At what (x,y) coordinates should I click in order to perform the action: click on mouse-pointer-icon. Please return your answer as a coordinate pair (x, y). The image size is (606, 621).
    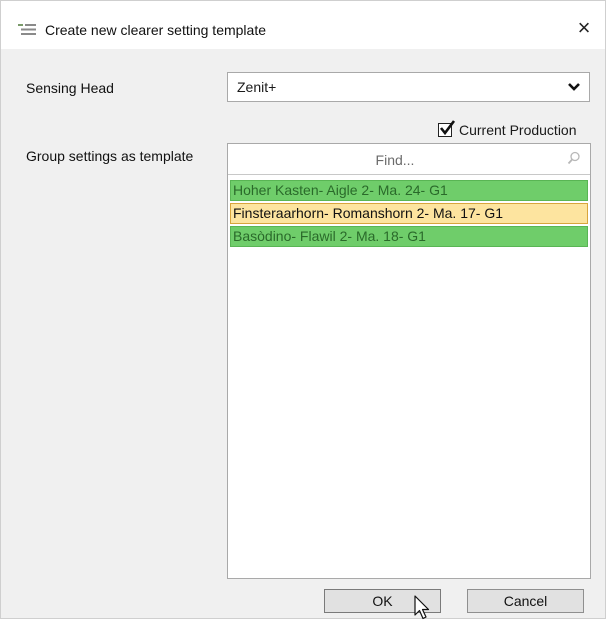
    Looking at the image, I should click on (422, 607).